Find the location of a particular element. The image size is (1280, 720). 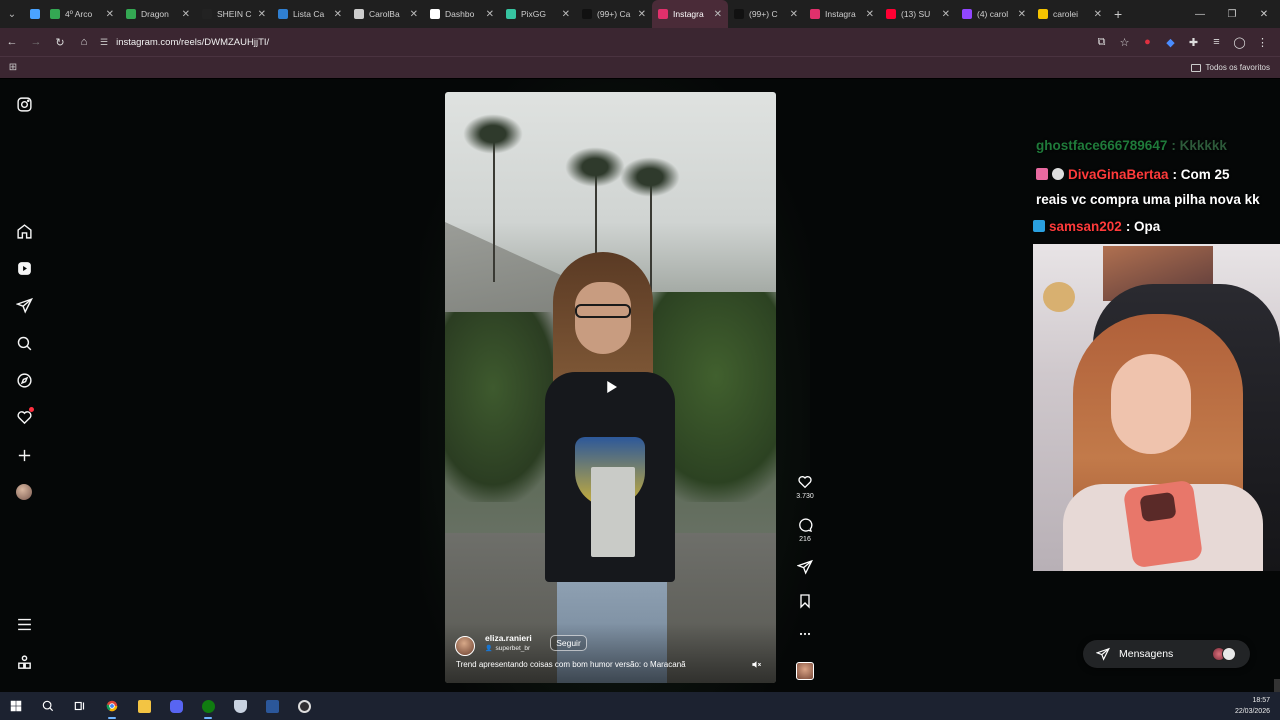

more-options-button is located at coordinates (805, 634).